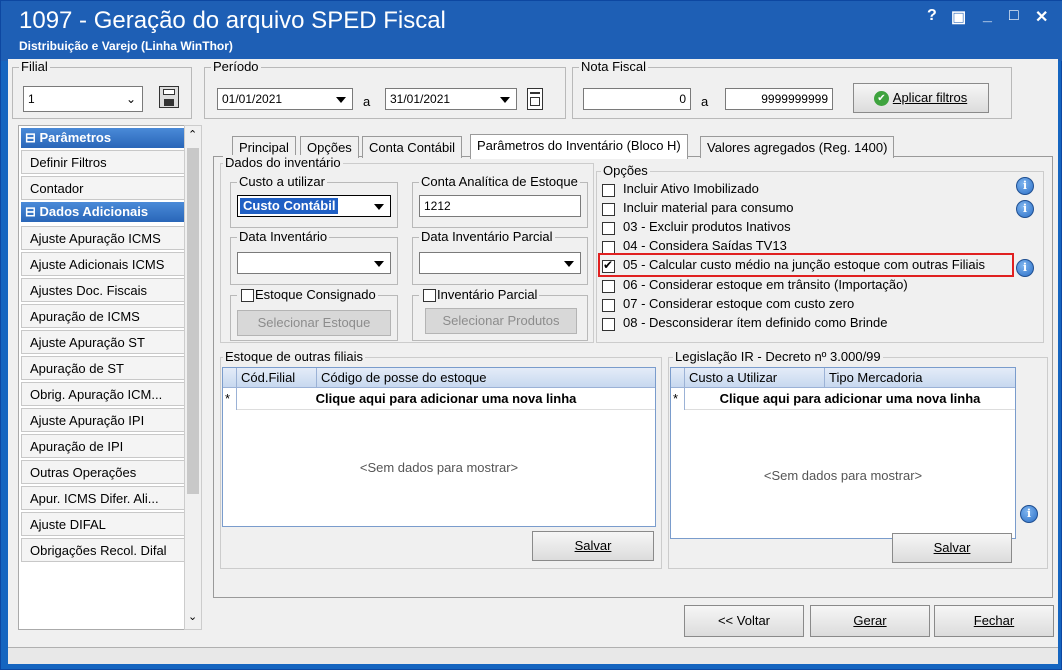 The height and width of the screenshot is (670, 1062). I want to click on minimize-button: _, so click(987, 16).